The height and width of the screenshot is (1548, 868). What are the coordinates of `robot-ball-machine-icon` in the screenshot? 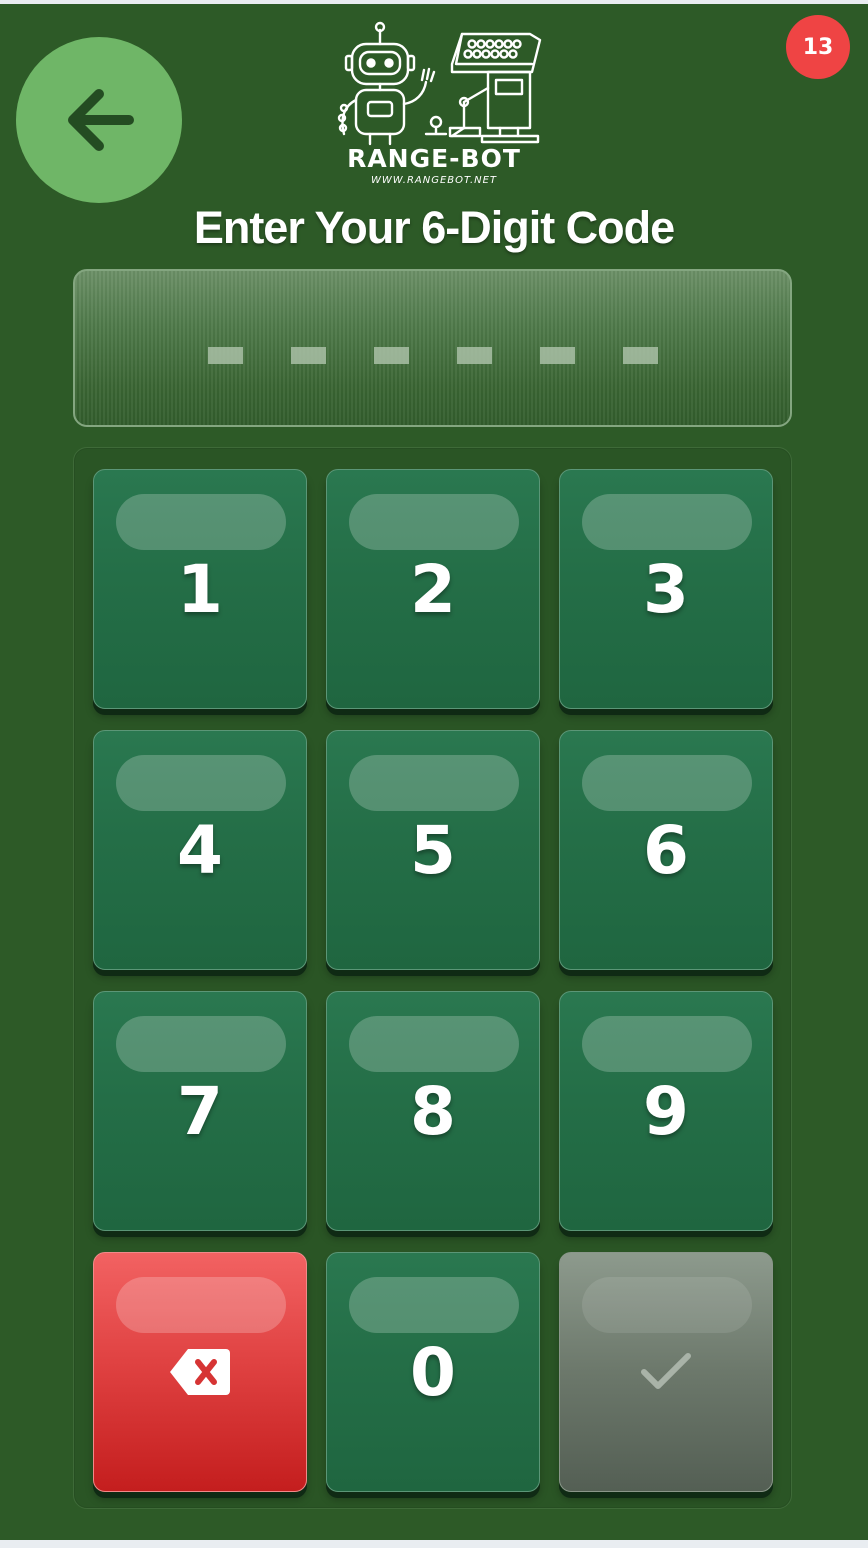 It's located at (439, 83).